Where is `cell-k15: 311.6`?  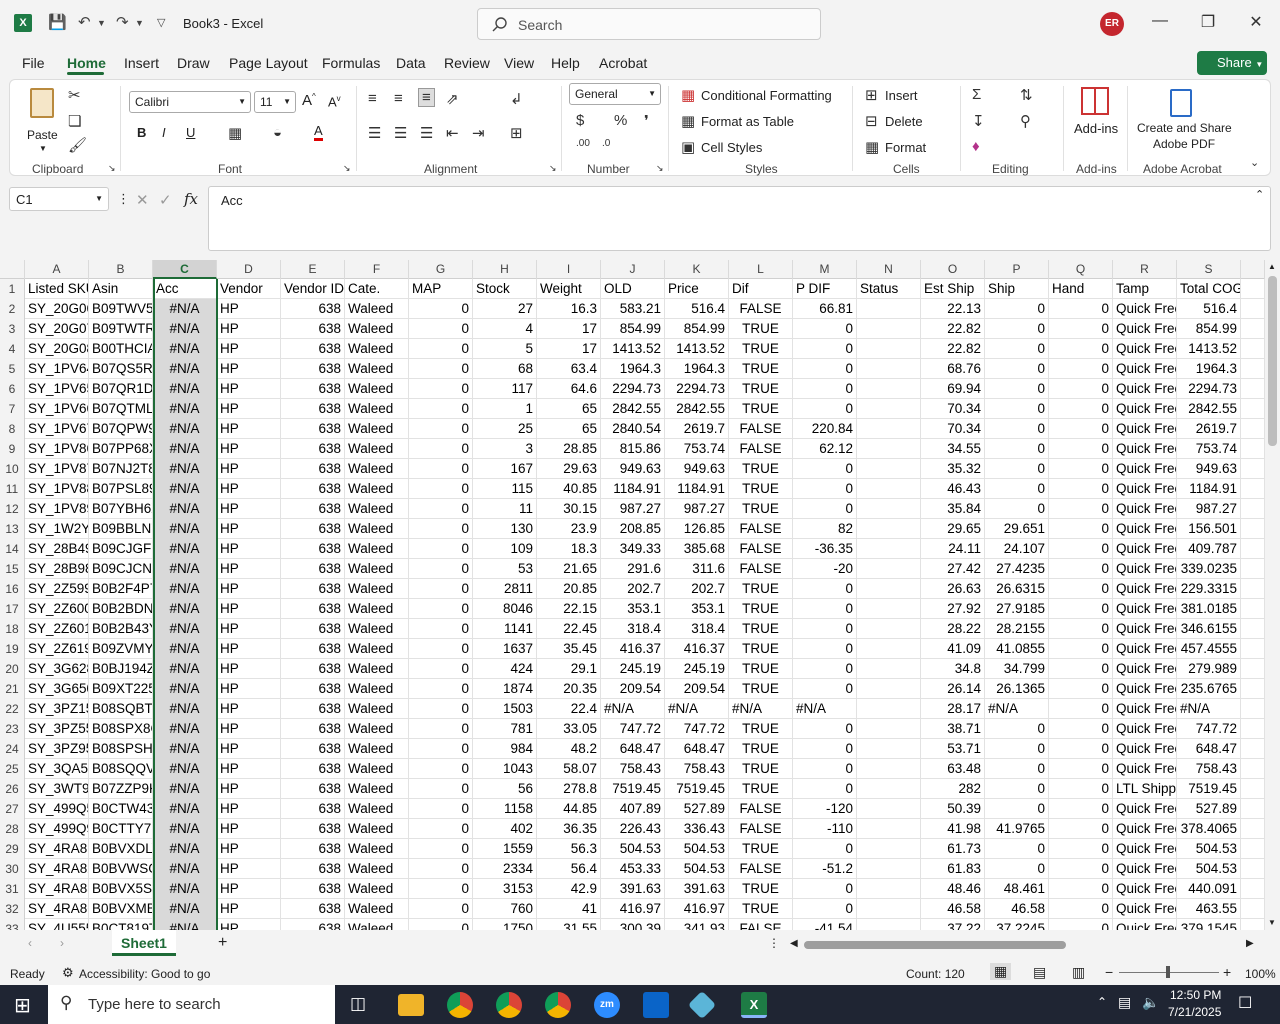 cell-k15: 311.6 is located at coordinates (697, 569).